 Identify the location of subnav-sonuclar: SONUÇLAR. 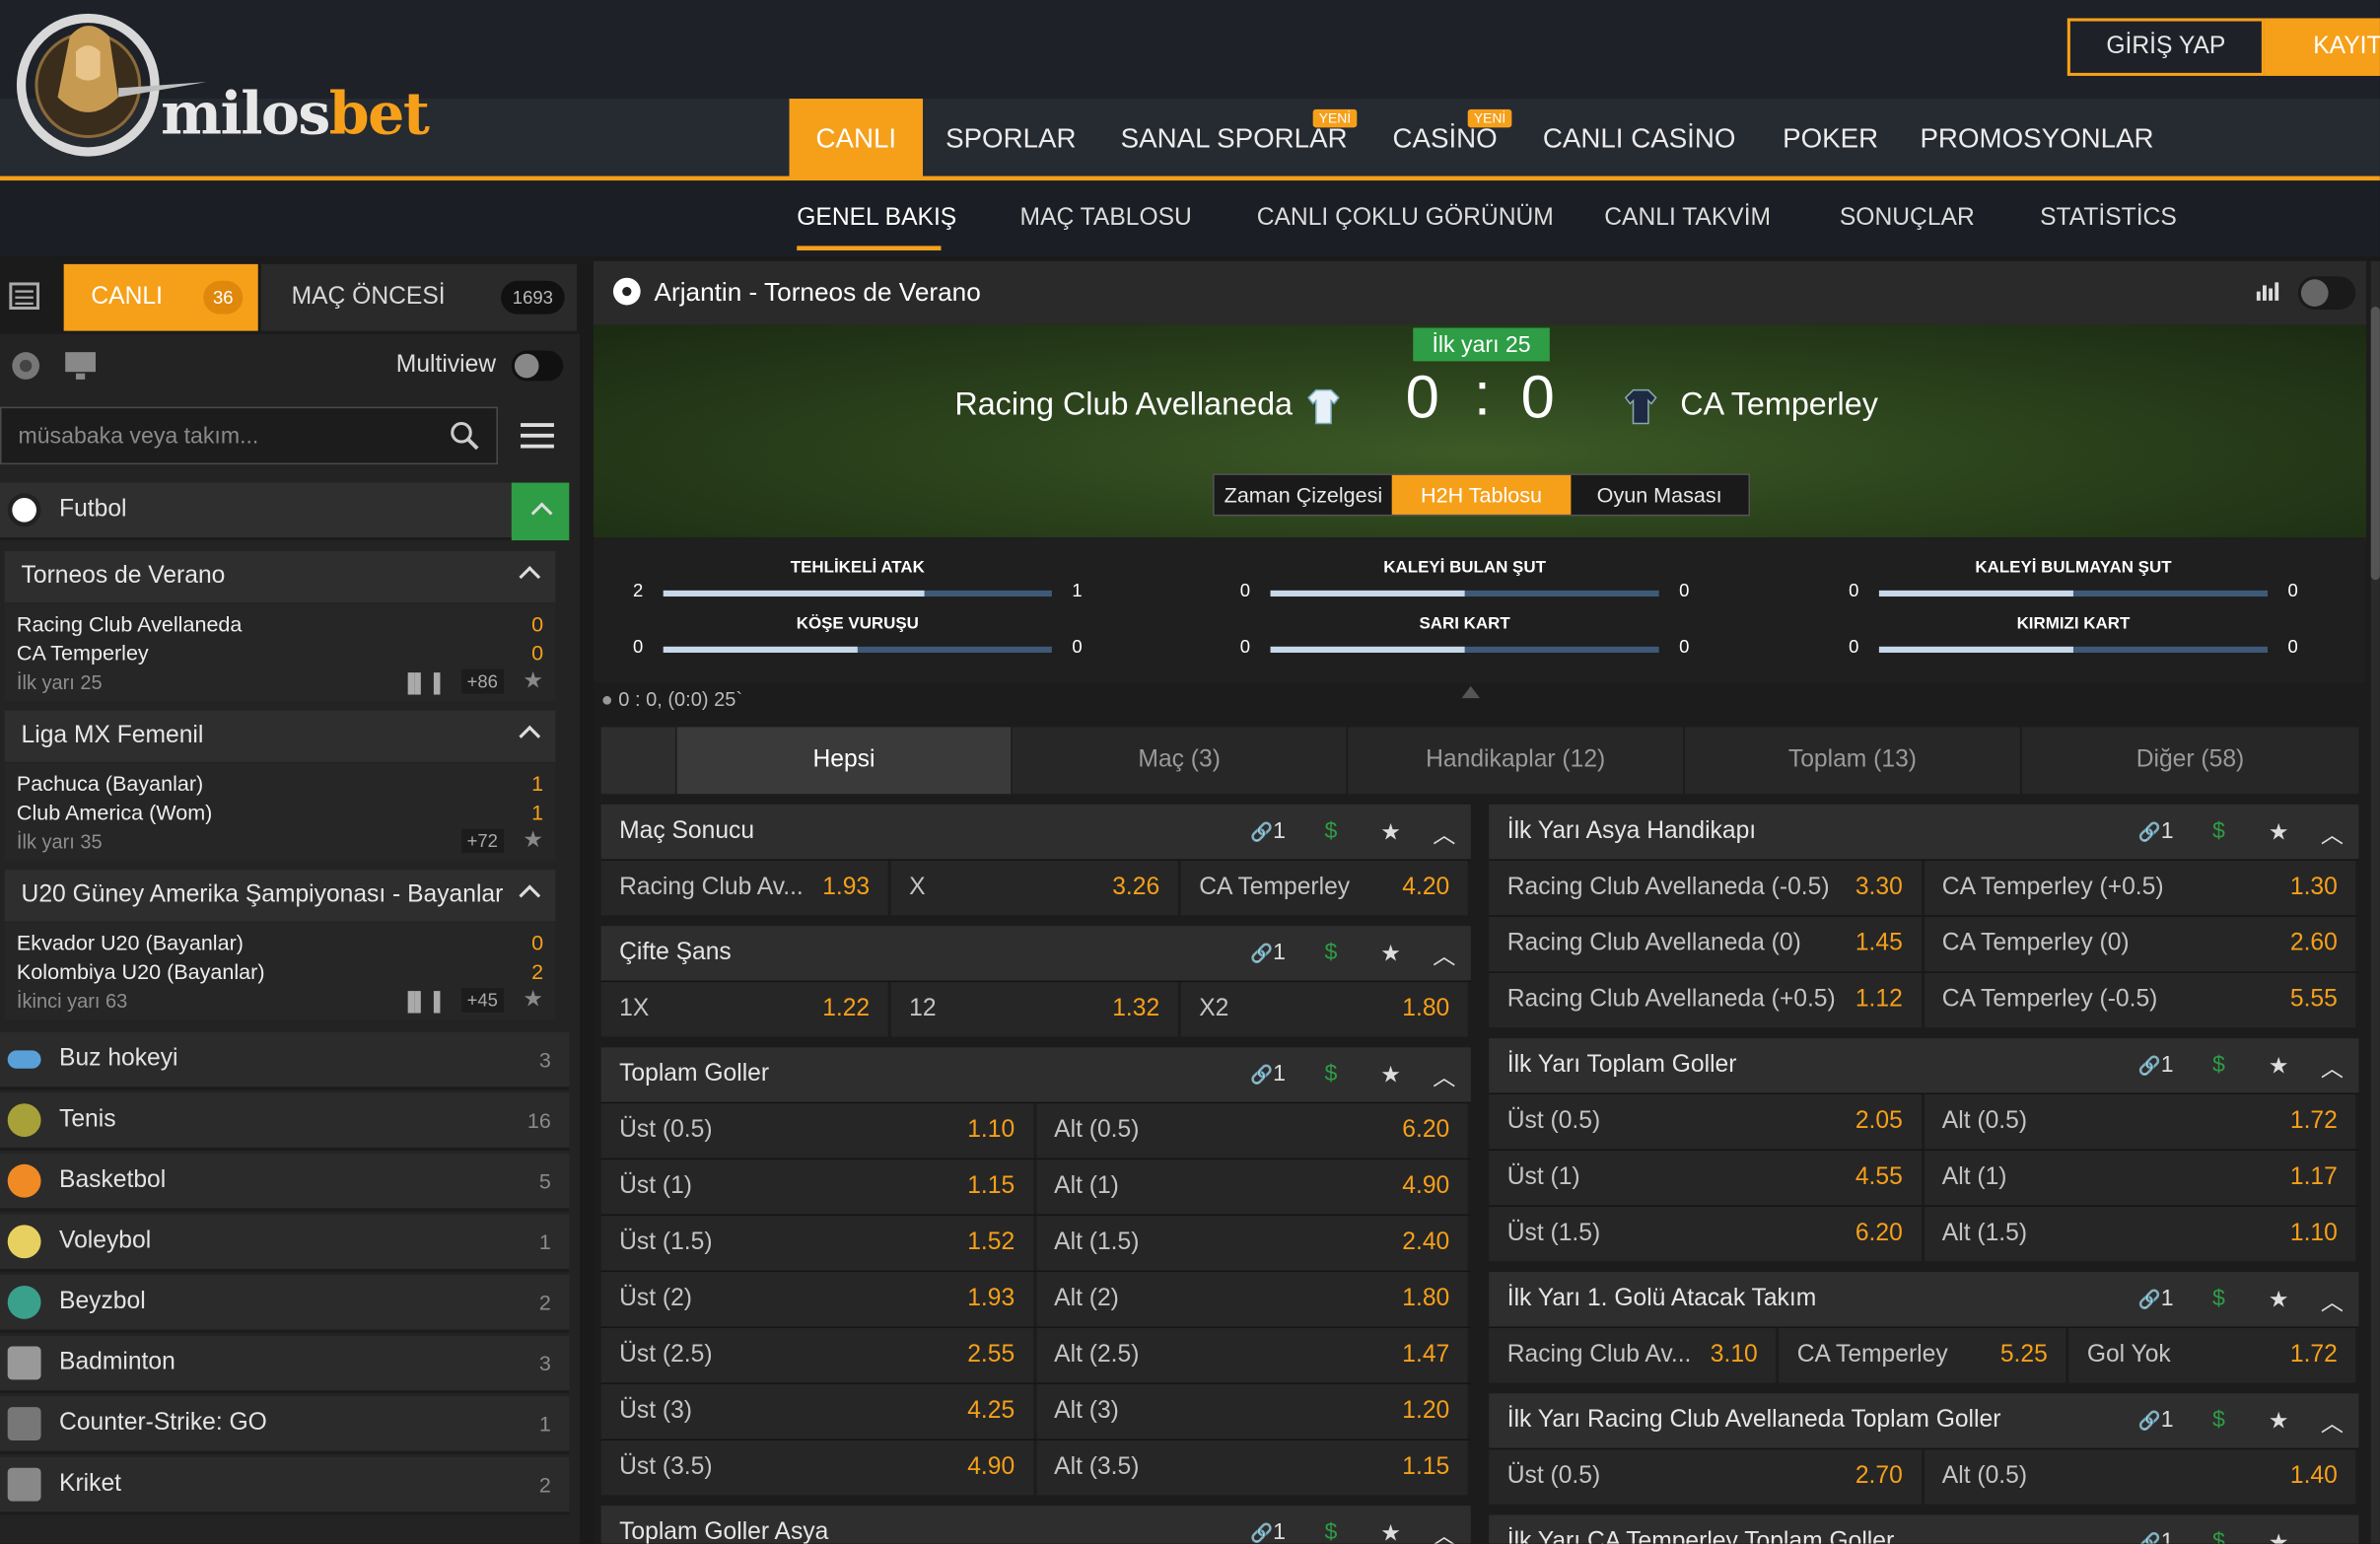
(1907, 218).